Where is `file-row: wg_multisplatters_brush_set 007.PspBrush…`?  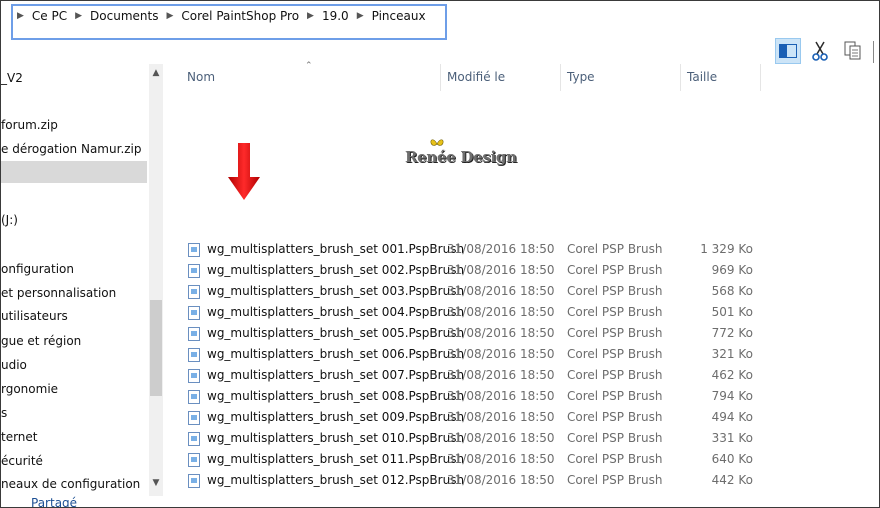 file-row: wg_multisplatters_brush_set 007.PspBrush… is located at coordinates (477, 375).